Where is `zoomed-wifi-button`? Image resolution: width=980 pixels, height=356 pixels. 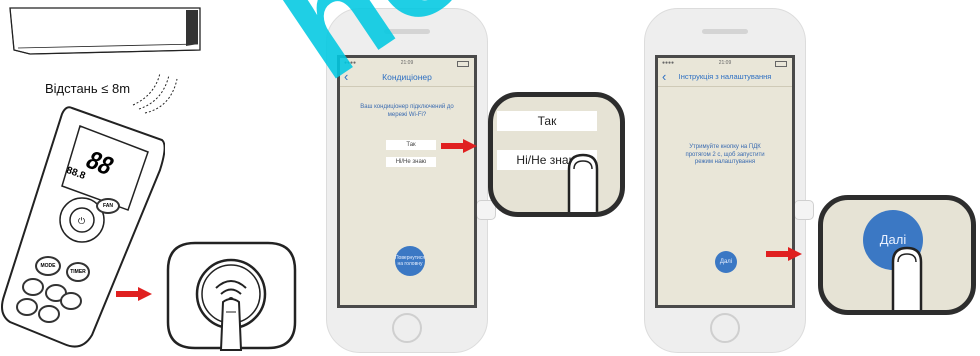 zoomed-wifi-button is located at coordinates (231, 295).